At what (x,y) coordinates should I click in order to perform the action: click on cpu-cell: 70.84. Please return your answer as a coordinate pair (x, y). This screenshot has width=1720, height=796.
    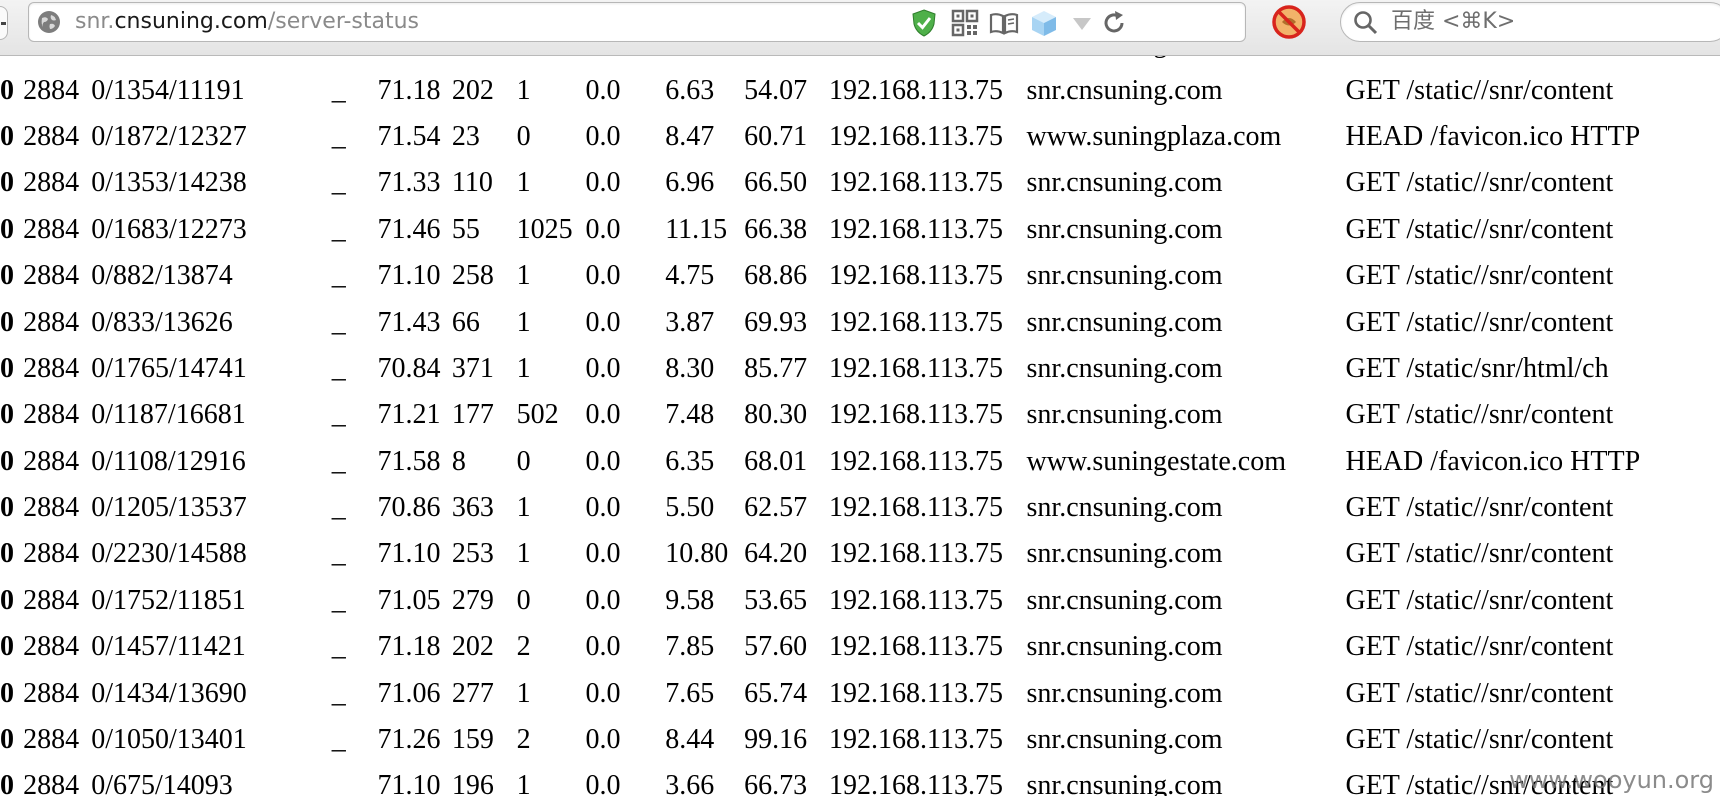
    Looking at the image, I should click on (409, 368).